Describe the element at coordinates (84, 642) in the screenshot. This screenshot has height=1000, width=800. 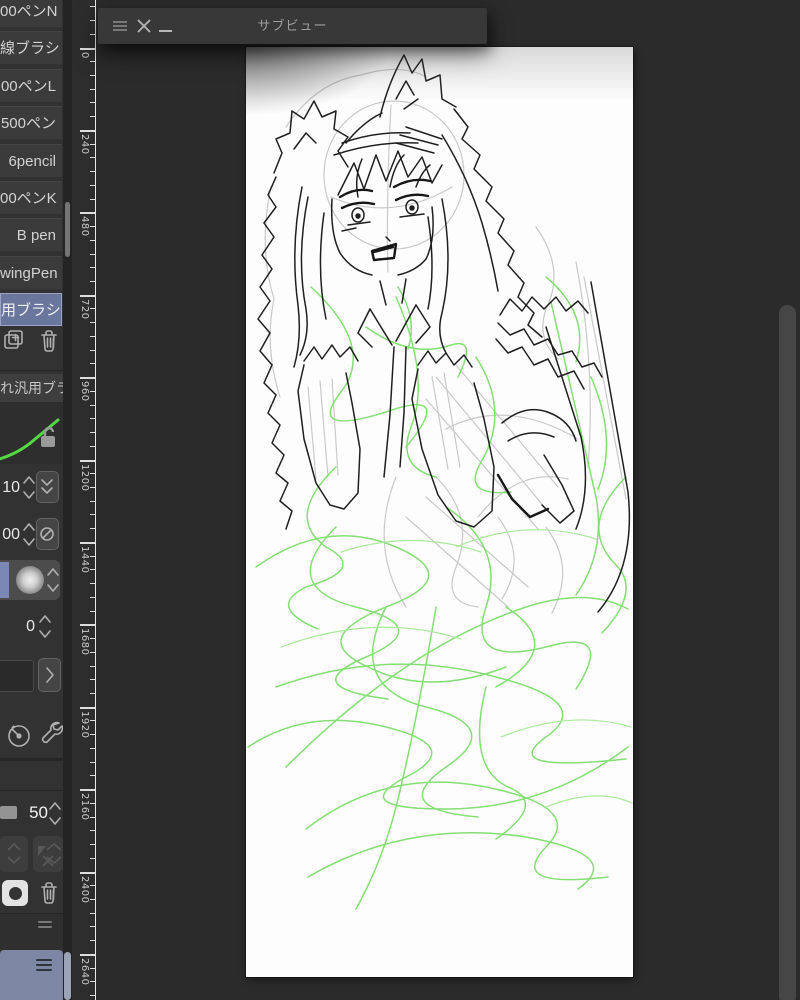
I see `ruler-label: 1680` at that location.